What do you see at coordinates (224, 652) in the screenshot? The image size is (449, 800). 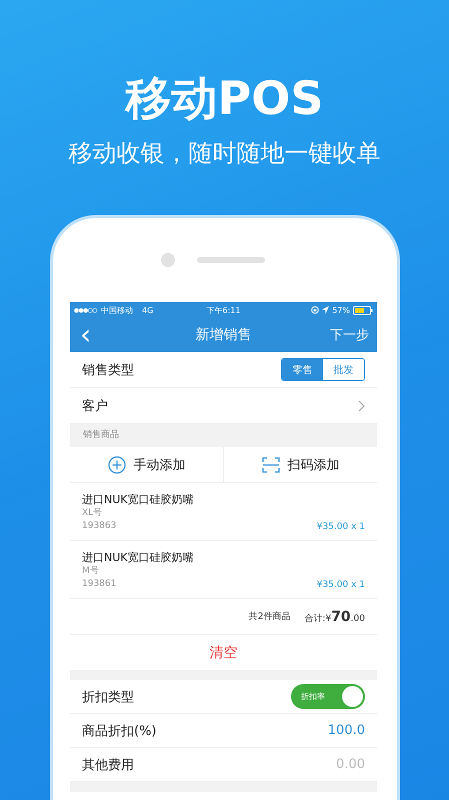 I see `clear-button: 清空` at bounding box center [224, 652].